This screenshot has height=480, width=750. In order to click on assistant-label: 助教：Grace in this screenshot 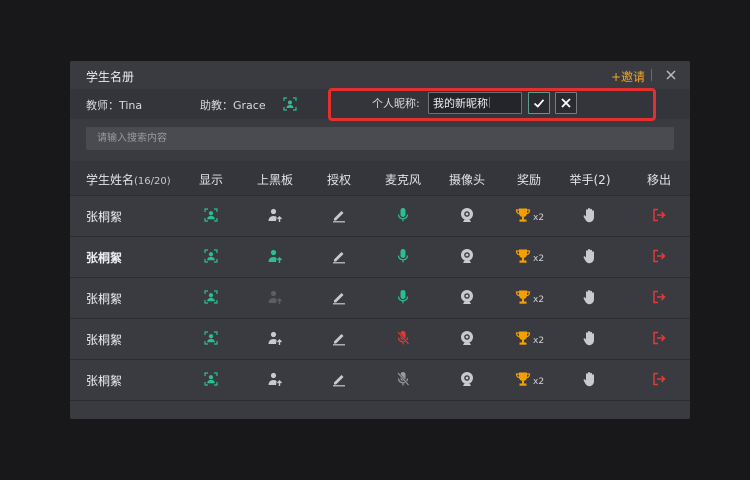, I will do `click(233, 105)`.